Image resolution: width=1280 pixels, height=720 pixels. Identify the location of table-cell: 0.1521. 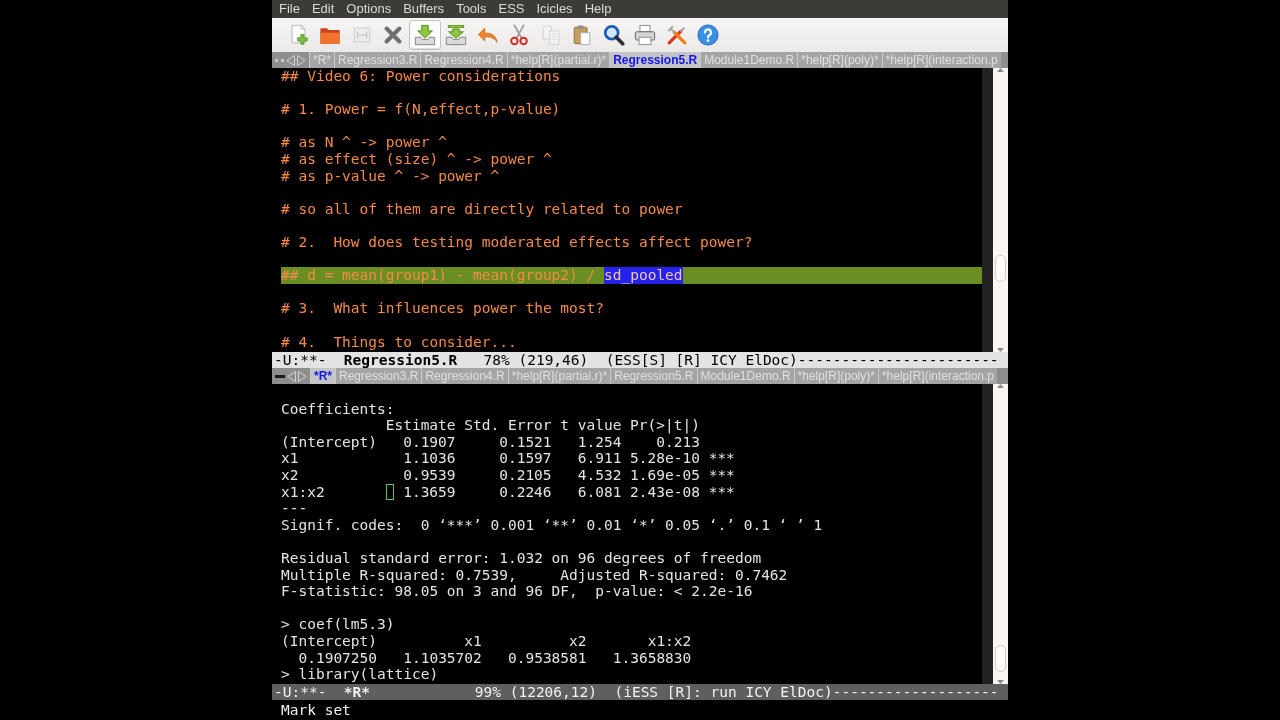
(525, 442).